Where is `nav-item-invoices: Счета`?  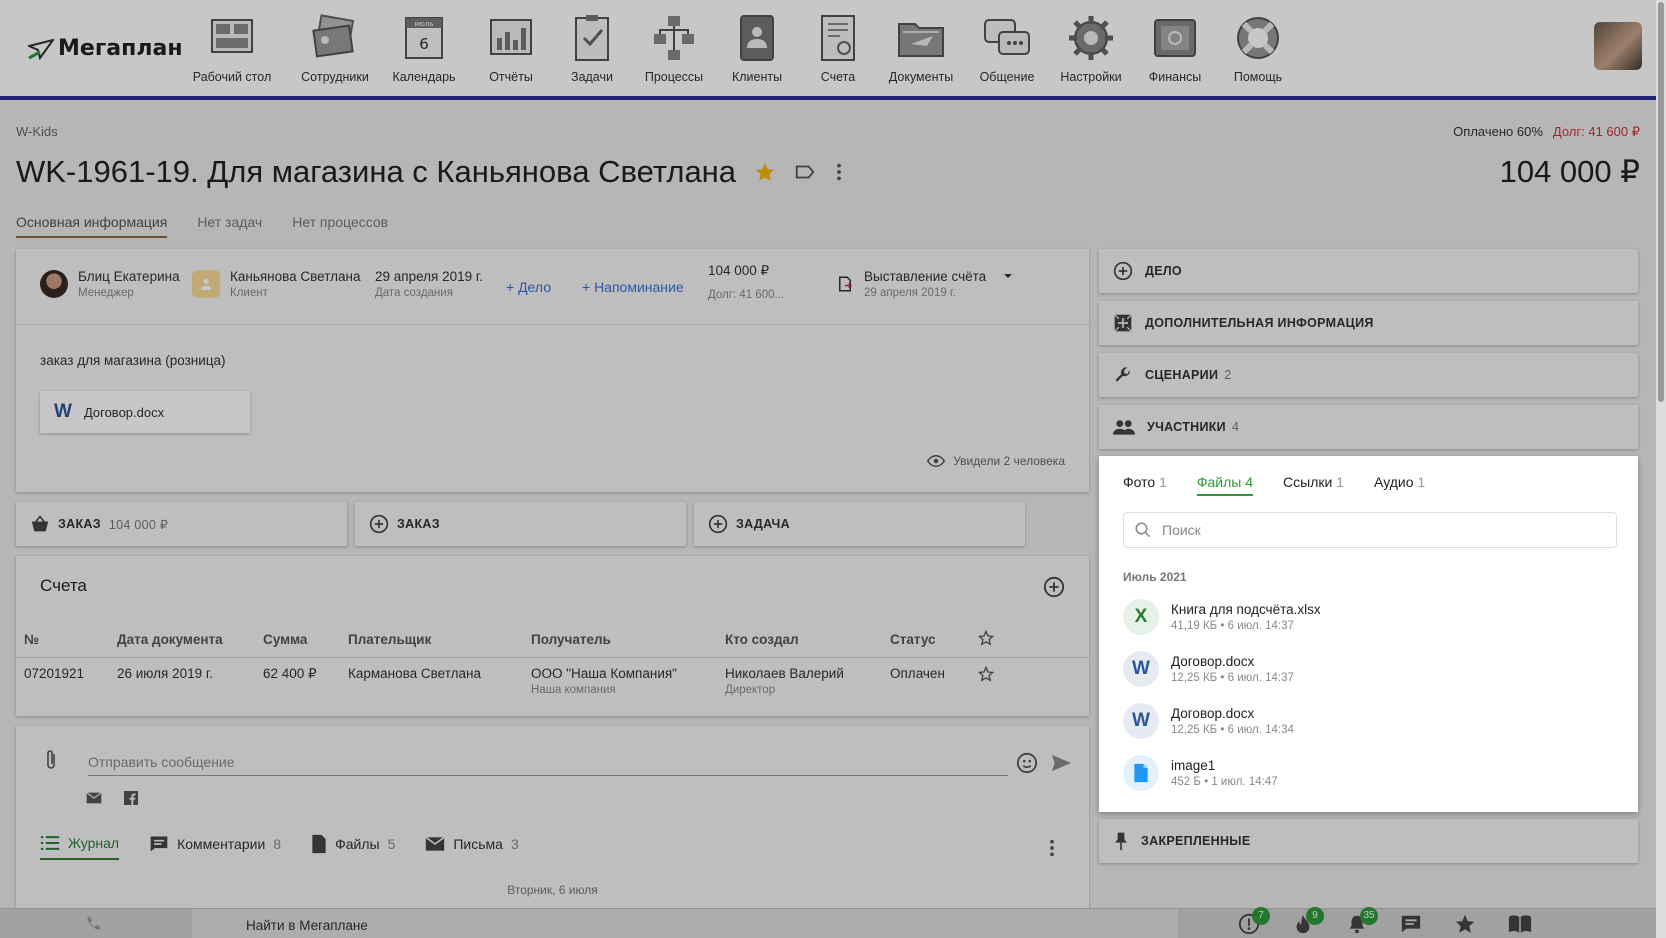 nav-item-invoices: Счета is located at coordinates (838, 49).